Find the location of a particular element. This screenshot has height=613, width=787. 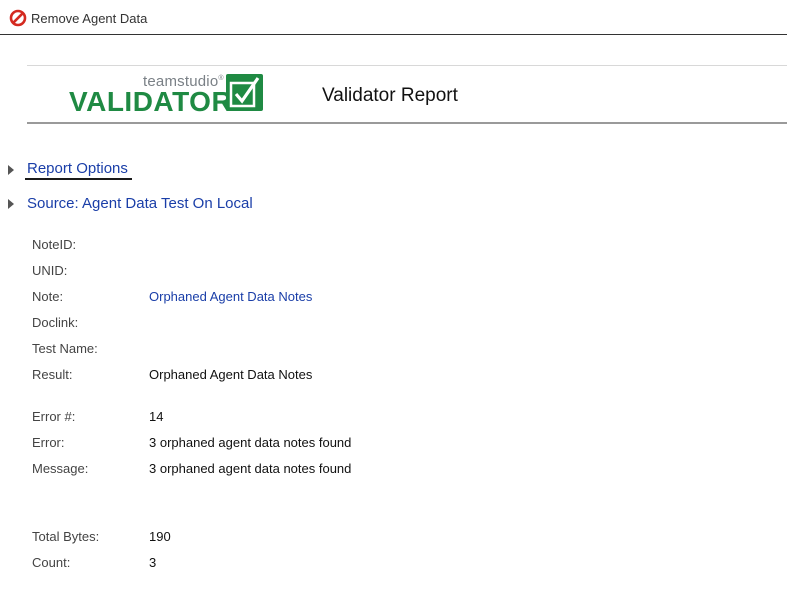

report-banner: teamstudio® VALIDATOR Validator Report is located at coordinates (407, 94).